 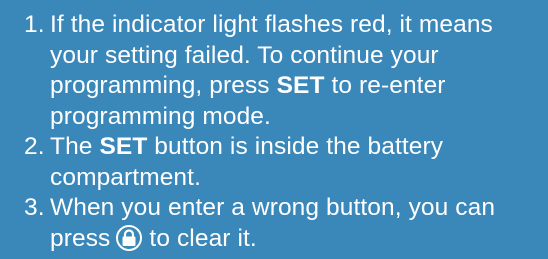 What do you see at coordinates (34, 207) in the screenshot?
I see `item-number: 3.` at bounding box center [34, 207].